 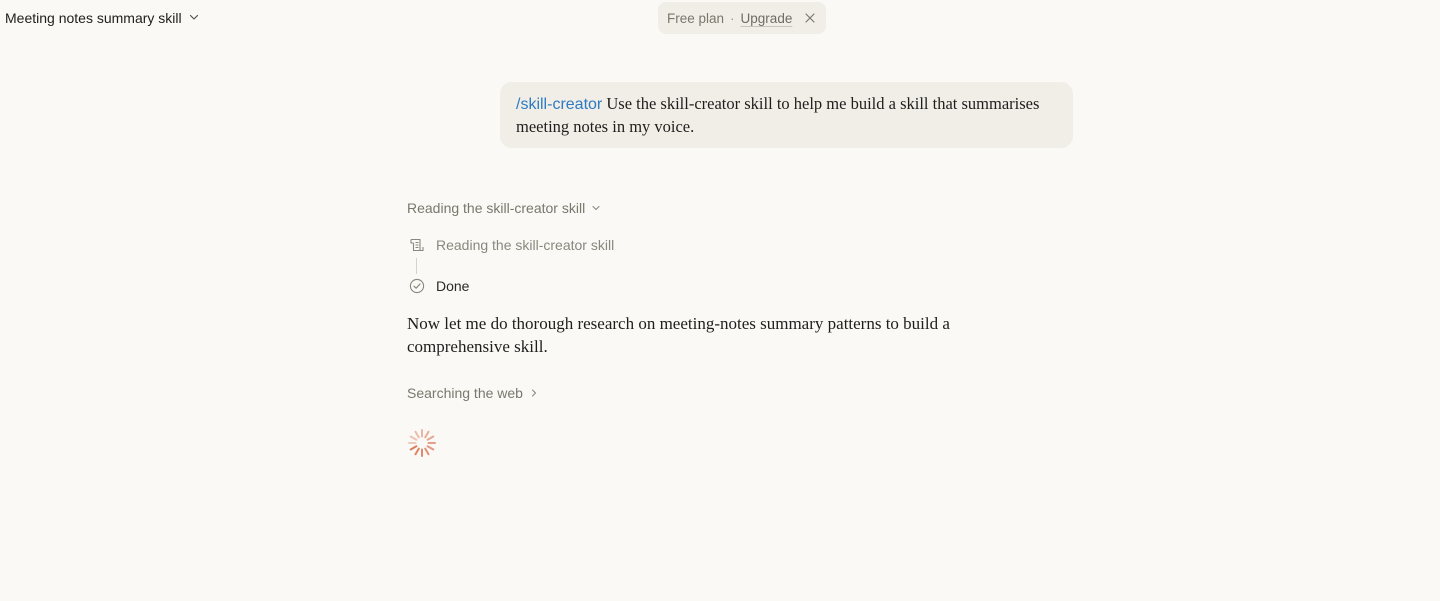 What do you see at coordinates (810, 18) in the screenshot?
I see `close-icon` at bounding box center [810, 18].